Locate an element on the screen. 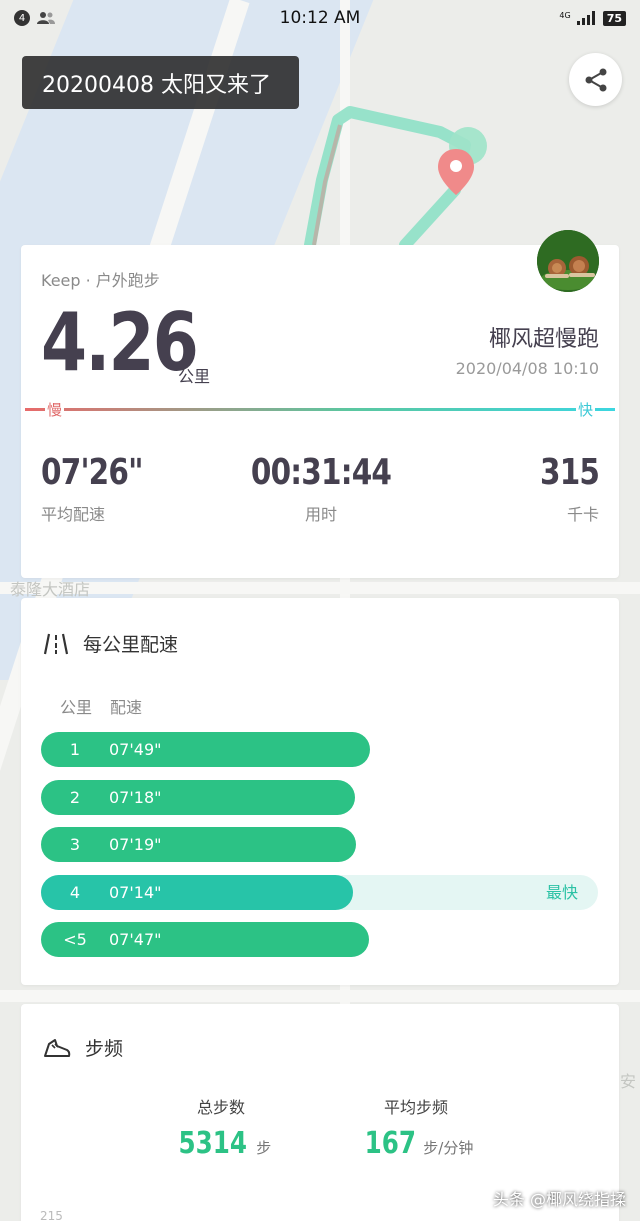  status-left: 4 is located at coordinates (35, 18).